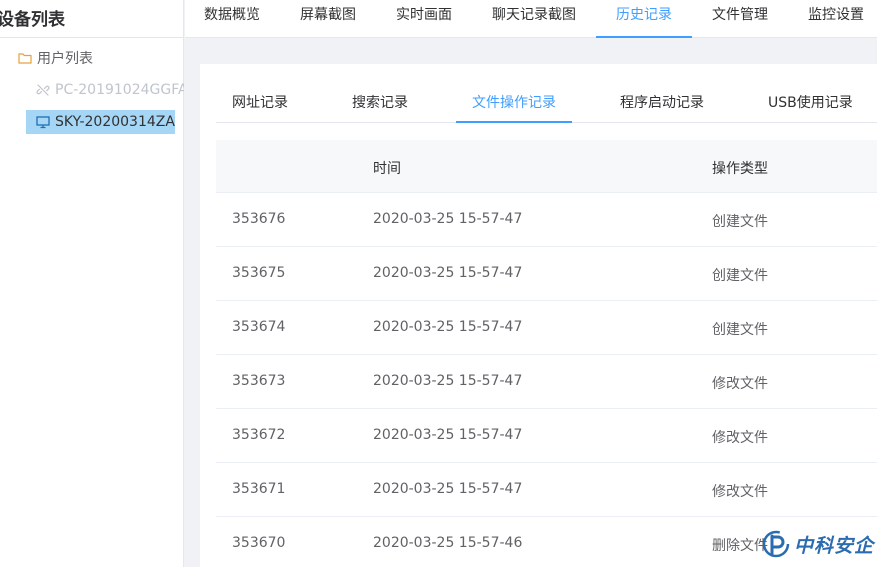 The height and width of the screenshot is (567, 877). I want to click on tree-root-label: 用户列表, so click(65, 59).